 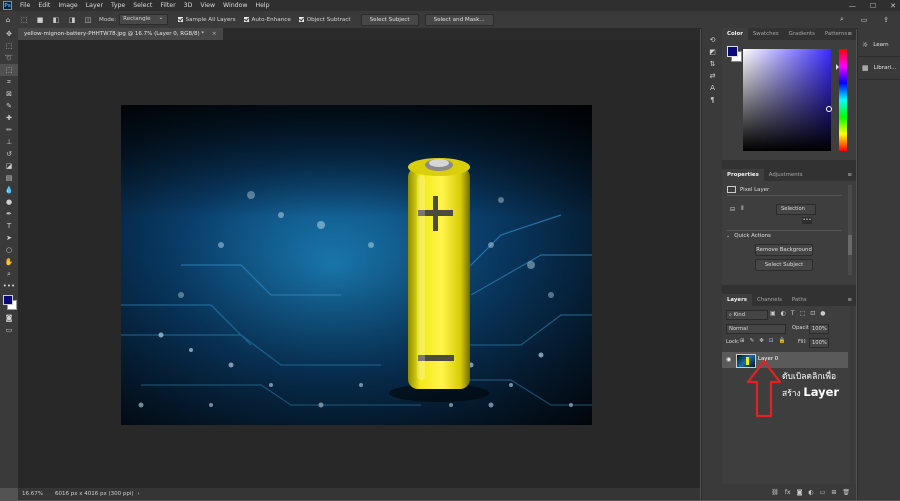 I want to click on object-selection-tool-icon: ⬚, so click(x=24, y=20).